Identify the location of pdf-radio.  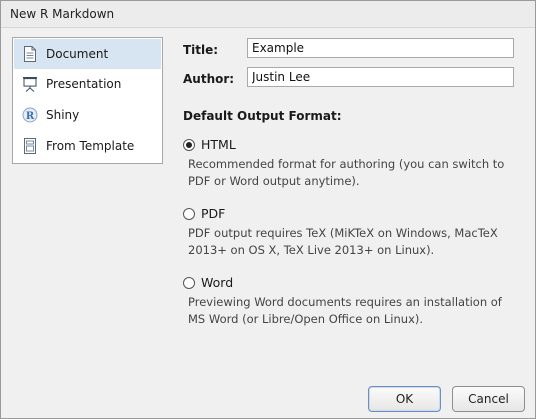
(189, 213).